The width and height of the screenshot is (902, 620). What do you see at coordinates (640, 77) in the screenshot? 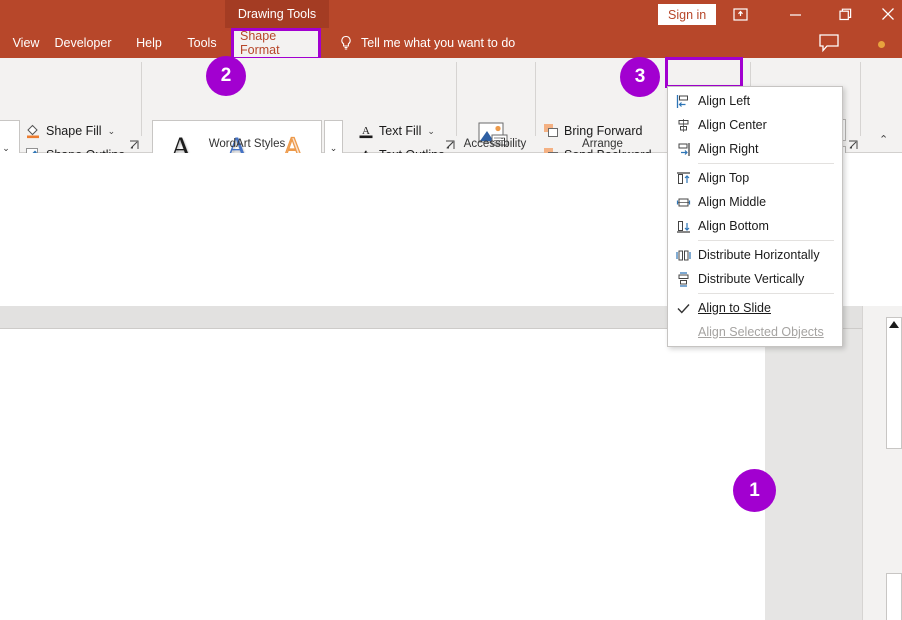
I see `step-badge-3: 3` at bounding box center [640, 77].